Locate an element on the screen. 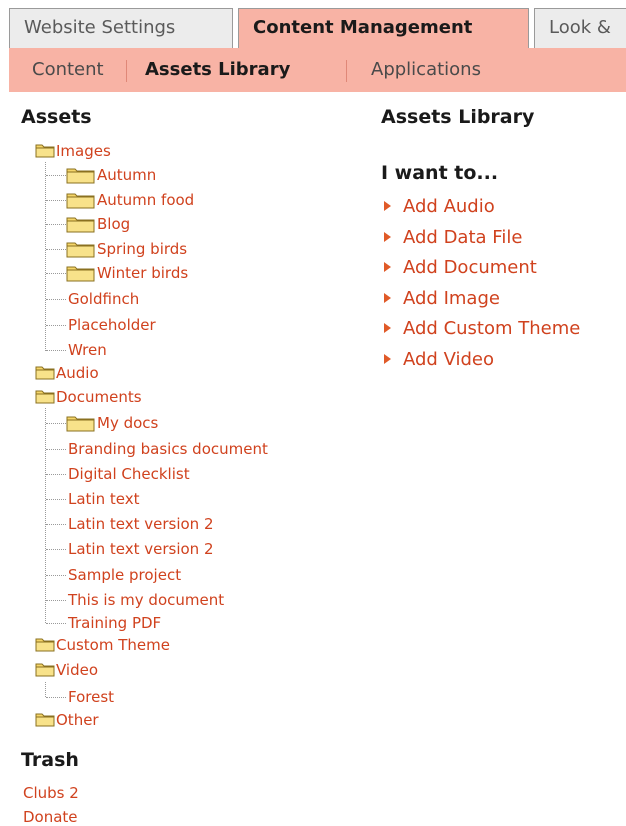 The image size is (626, 826). add-data-file-link: Add Data File is located at coordinates (453, 237).